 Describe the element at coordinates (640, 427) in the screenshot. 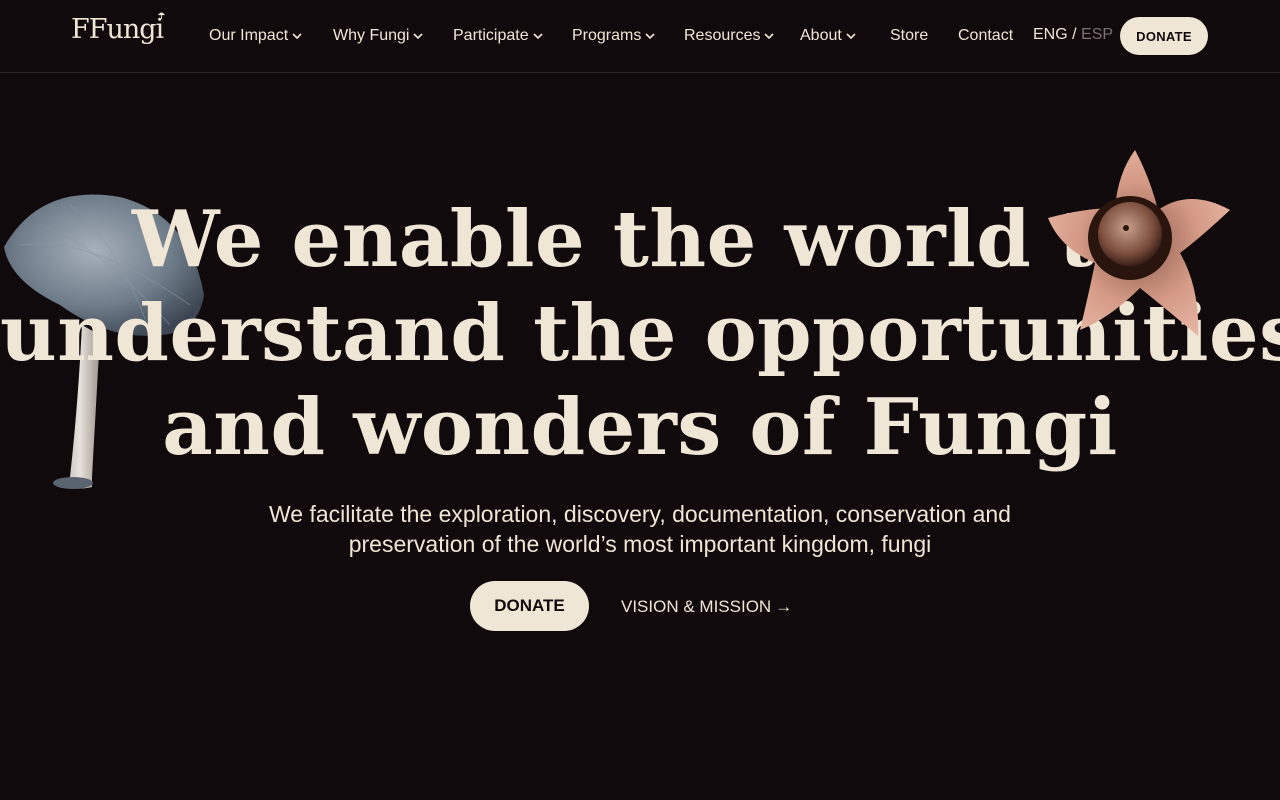

I see `hero-title-line-3: and wonders of Fungi` at that location.